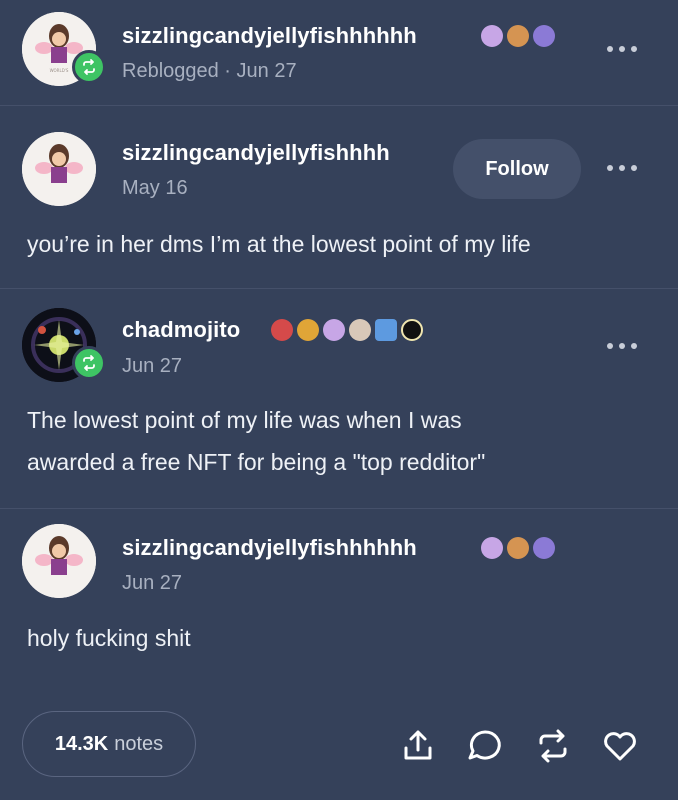  What do you see at coordinates (59, 70) in the screenshot?
I see `svg-text: WORLD'S` at bounding box center [59, 70].